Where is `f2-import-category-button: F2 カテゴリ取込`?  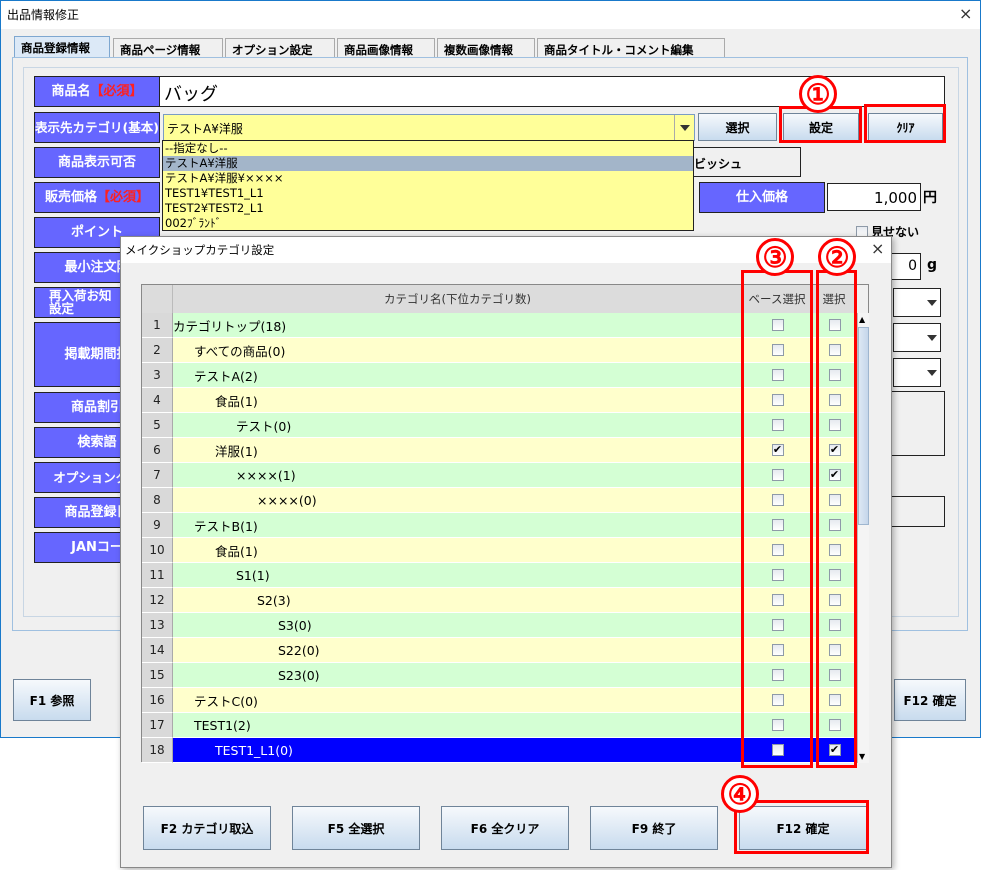 f2-import-category-button: F2 カテゴリ取込 is located at coordinates (207, 828).